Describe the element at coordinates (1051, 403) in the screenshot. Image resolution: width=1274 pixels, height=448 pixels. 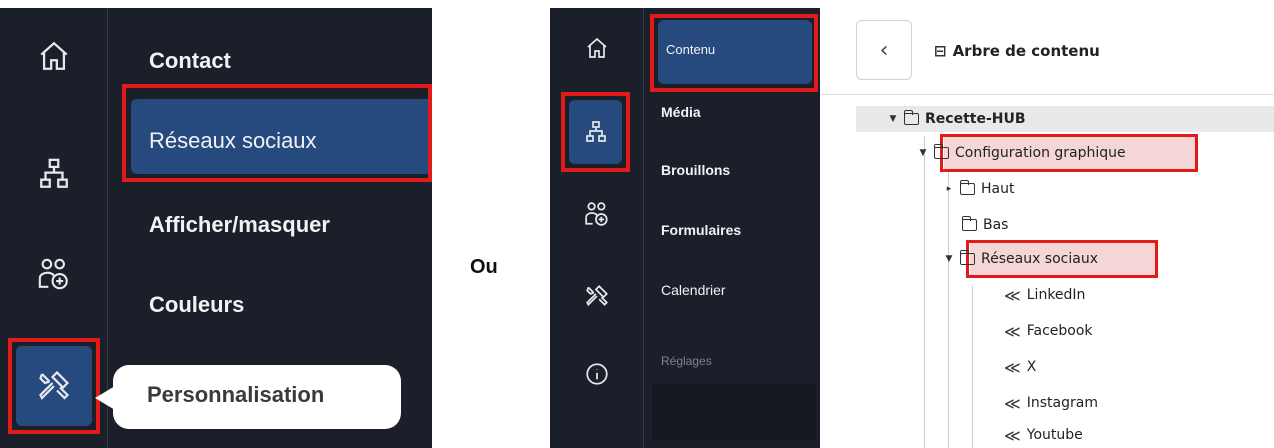
I see `tree-row-instagram: ≪ Instagram` at that location.